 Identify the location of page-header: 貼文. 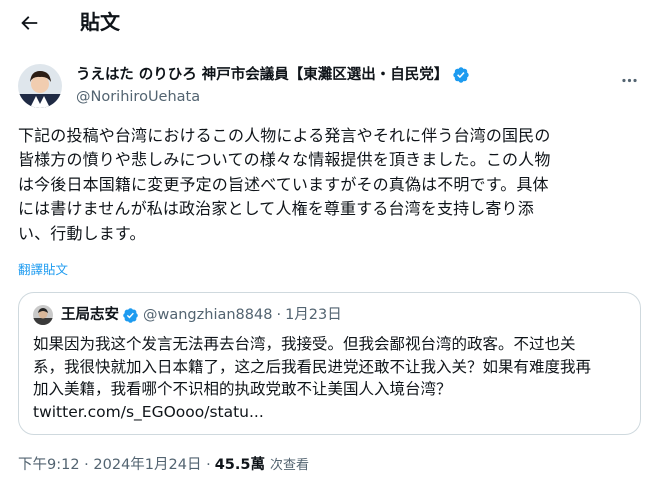
(329, 23).